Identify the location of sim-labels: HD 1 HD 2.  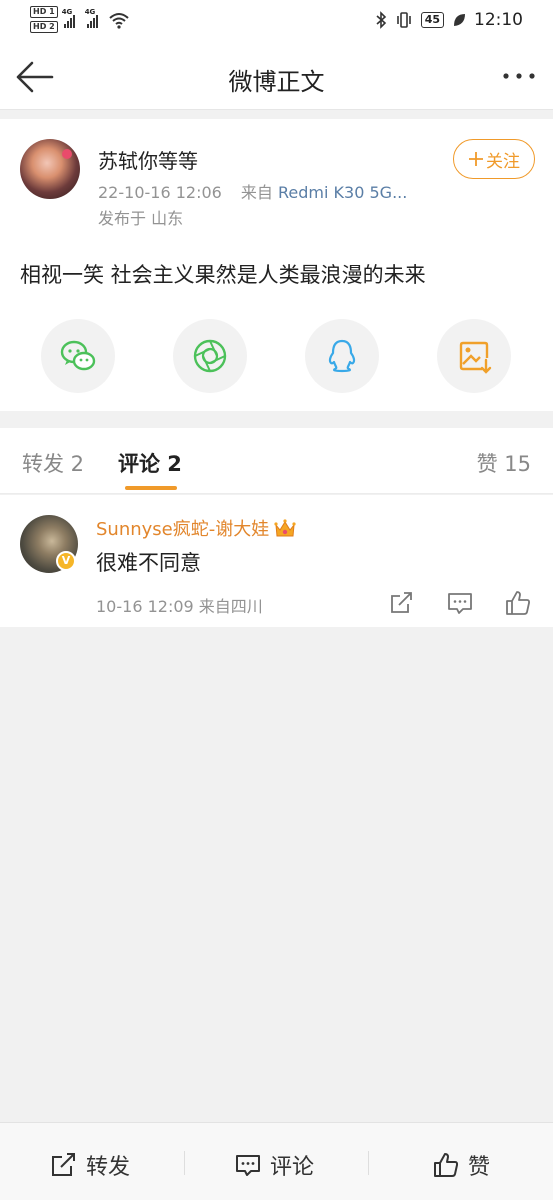
(44, 19).